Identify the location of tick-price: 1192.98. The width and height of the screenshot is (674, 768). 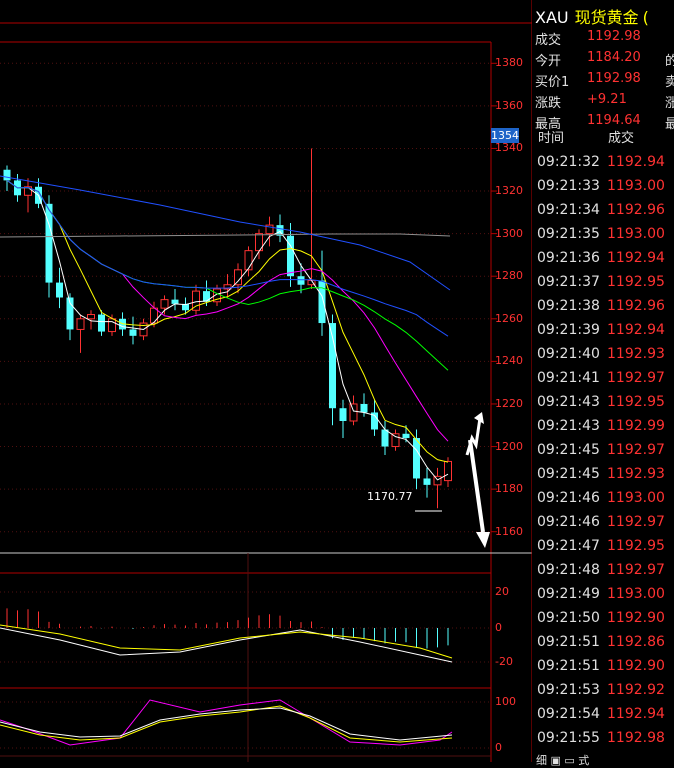
(636, 738).